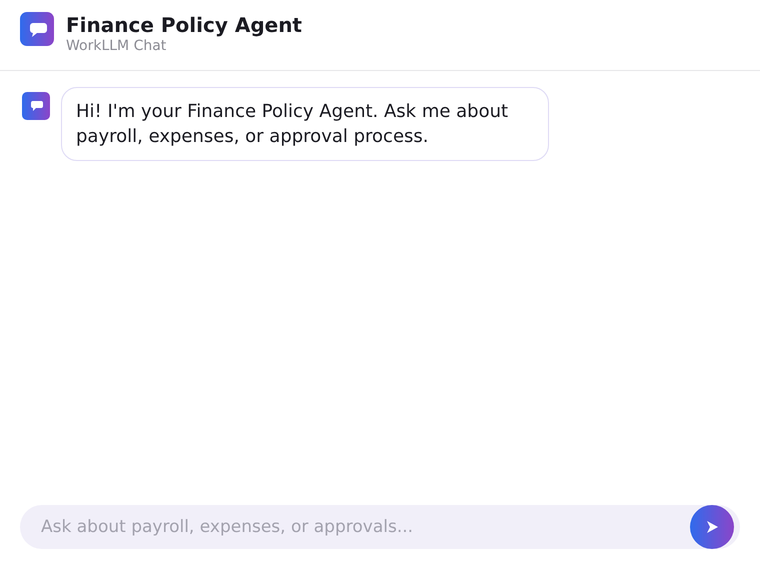  Describe the element at coordinates (184, 25) in the screenshot. I see `app-title: Finance Policy Agent` at that location.